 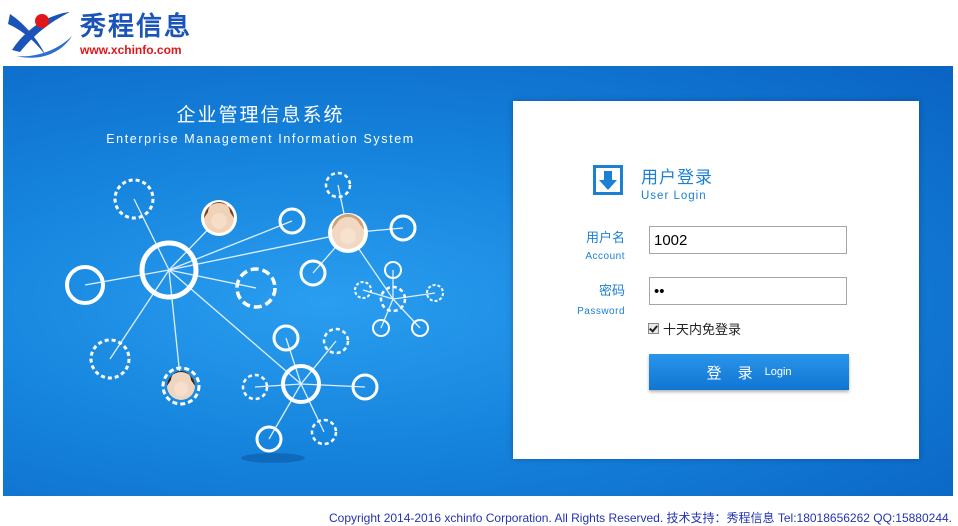 I want to click on remember-me-checkbox, so click(x=653, y=328).